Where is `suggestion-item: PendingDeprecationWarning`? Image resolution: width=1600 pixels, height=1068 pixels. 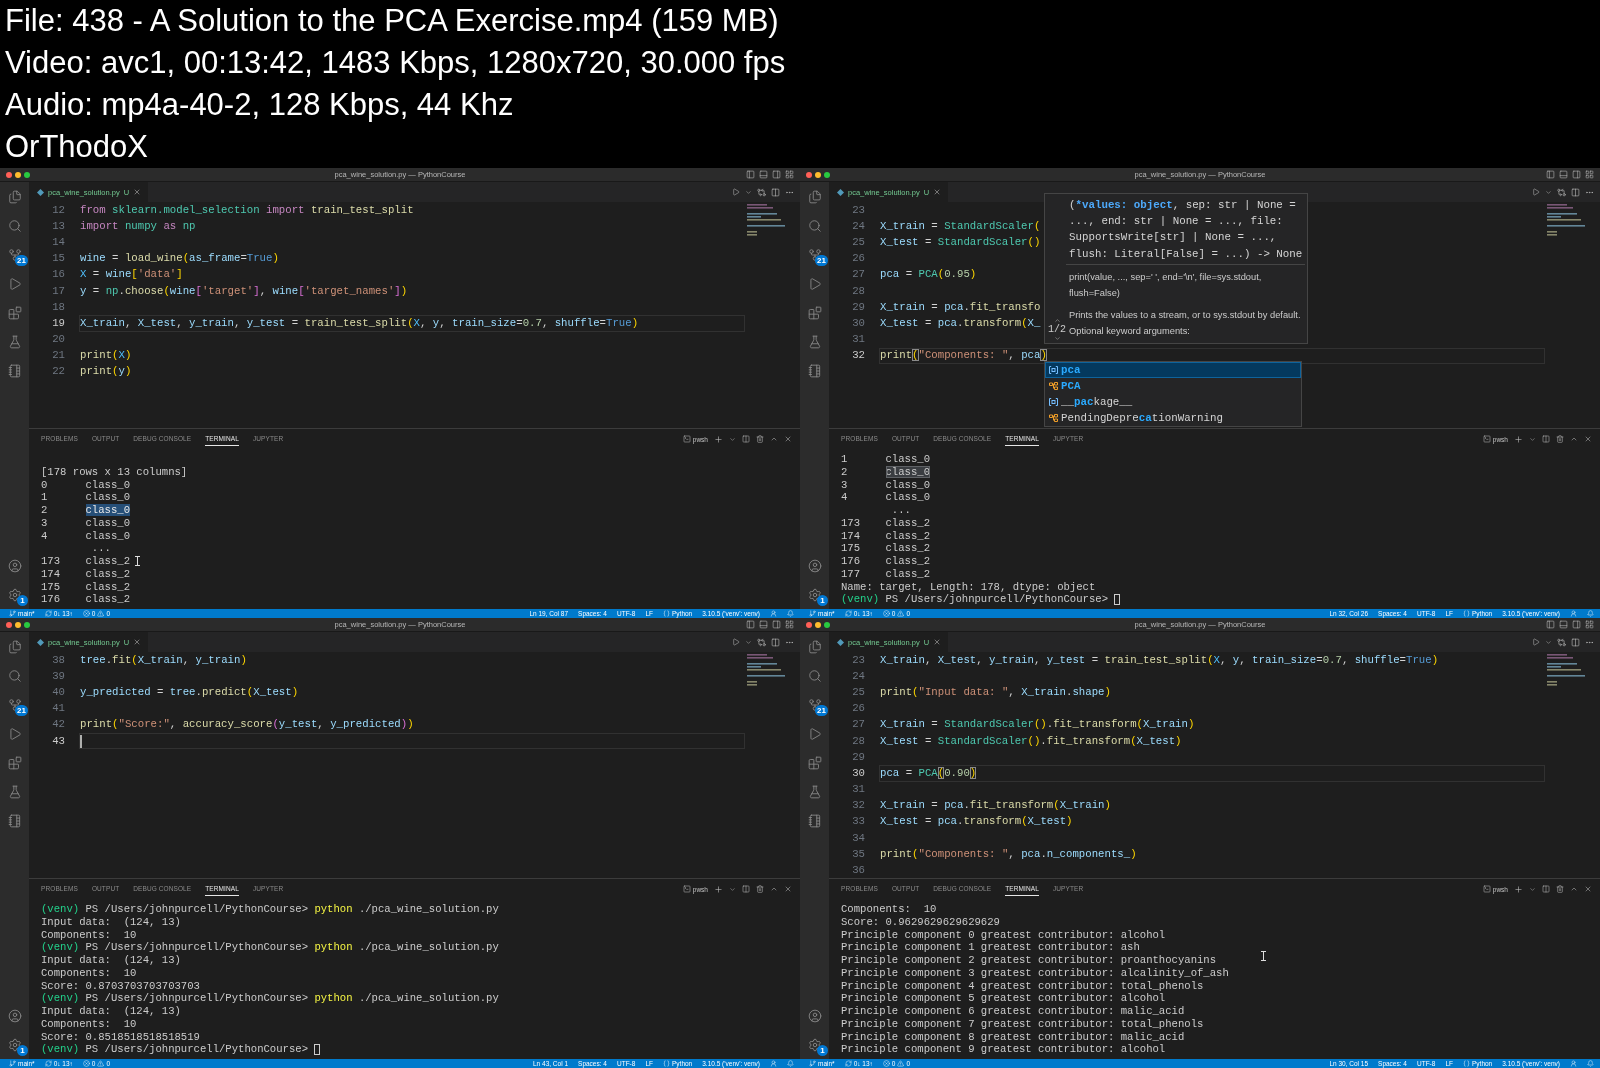
suggestion-item: PendingDeprecationWarning is located at coordinates (1173, 418).